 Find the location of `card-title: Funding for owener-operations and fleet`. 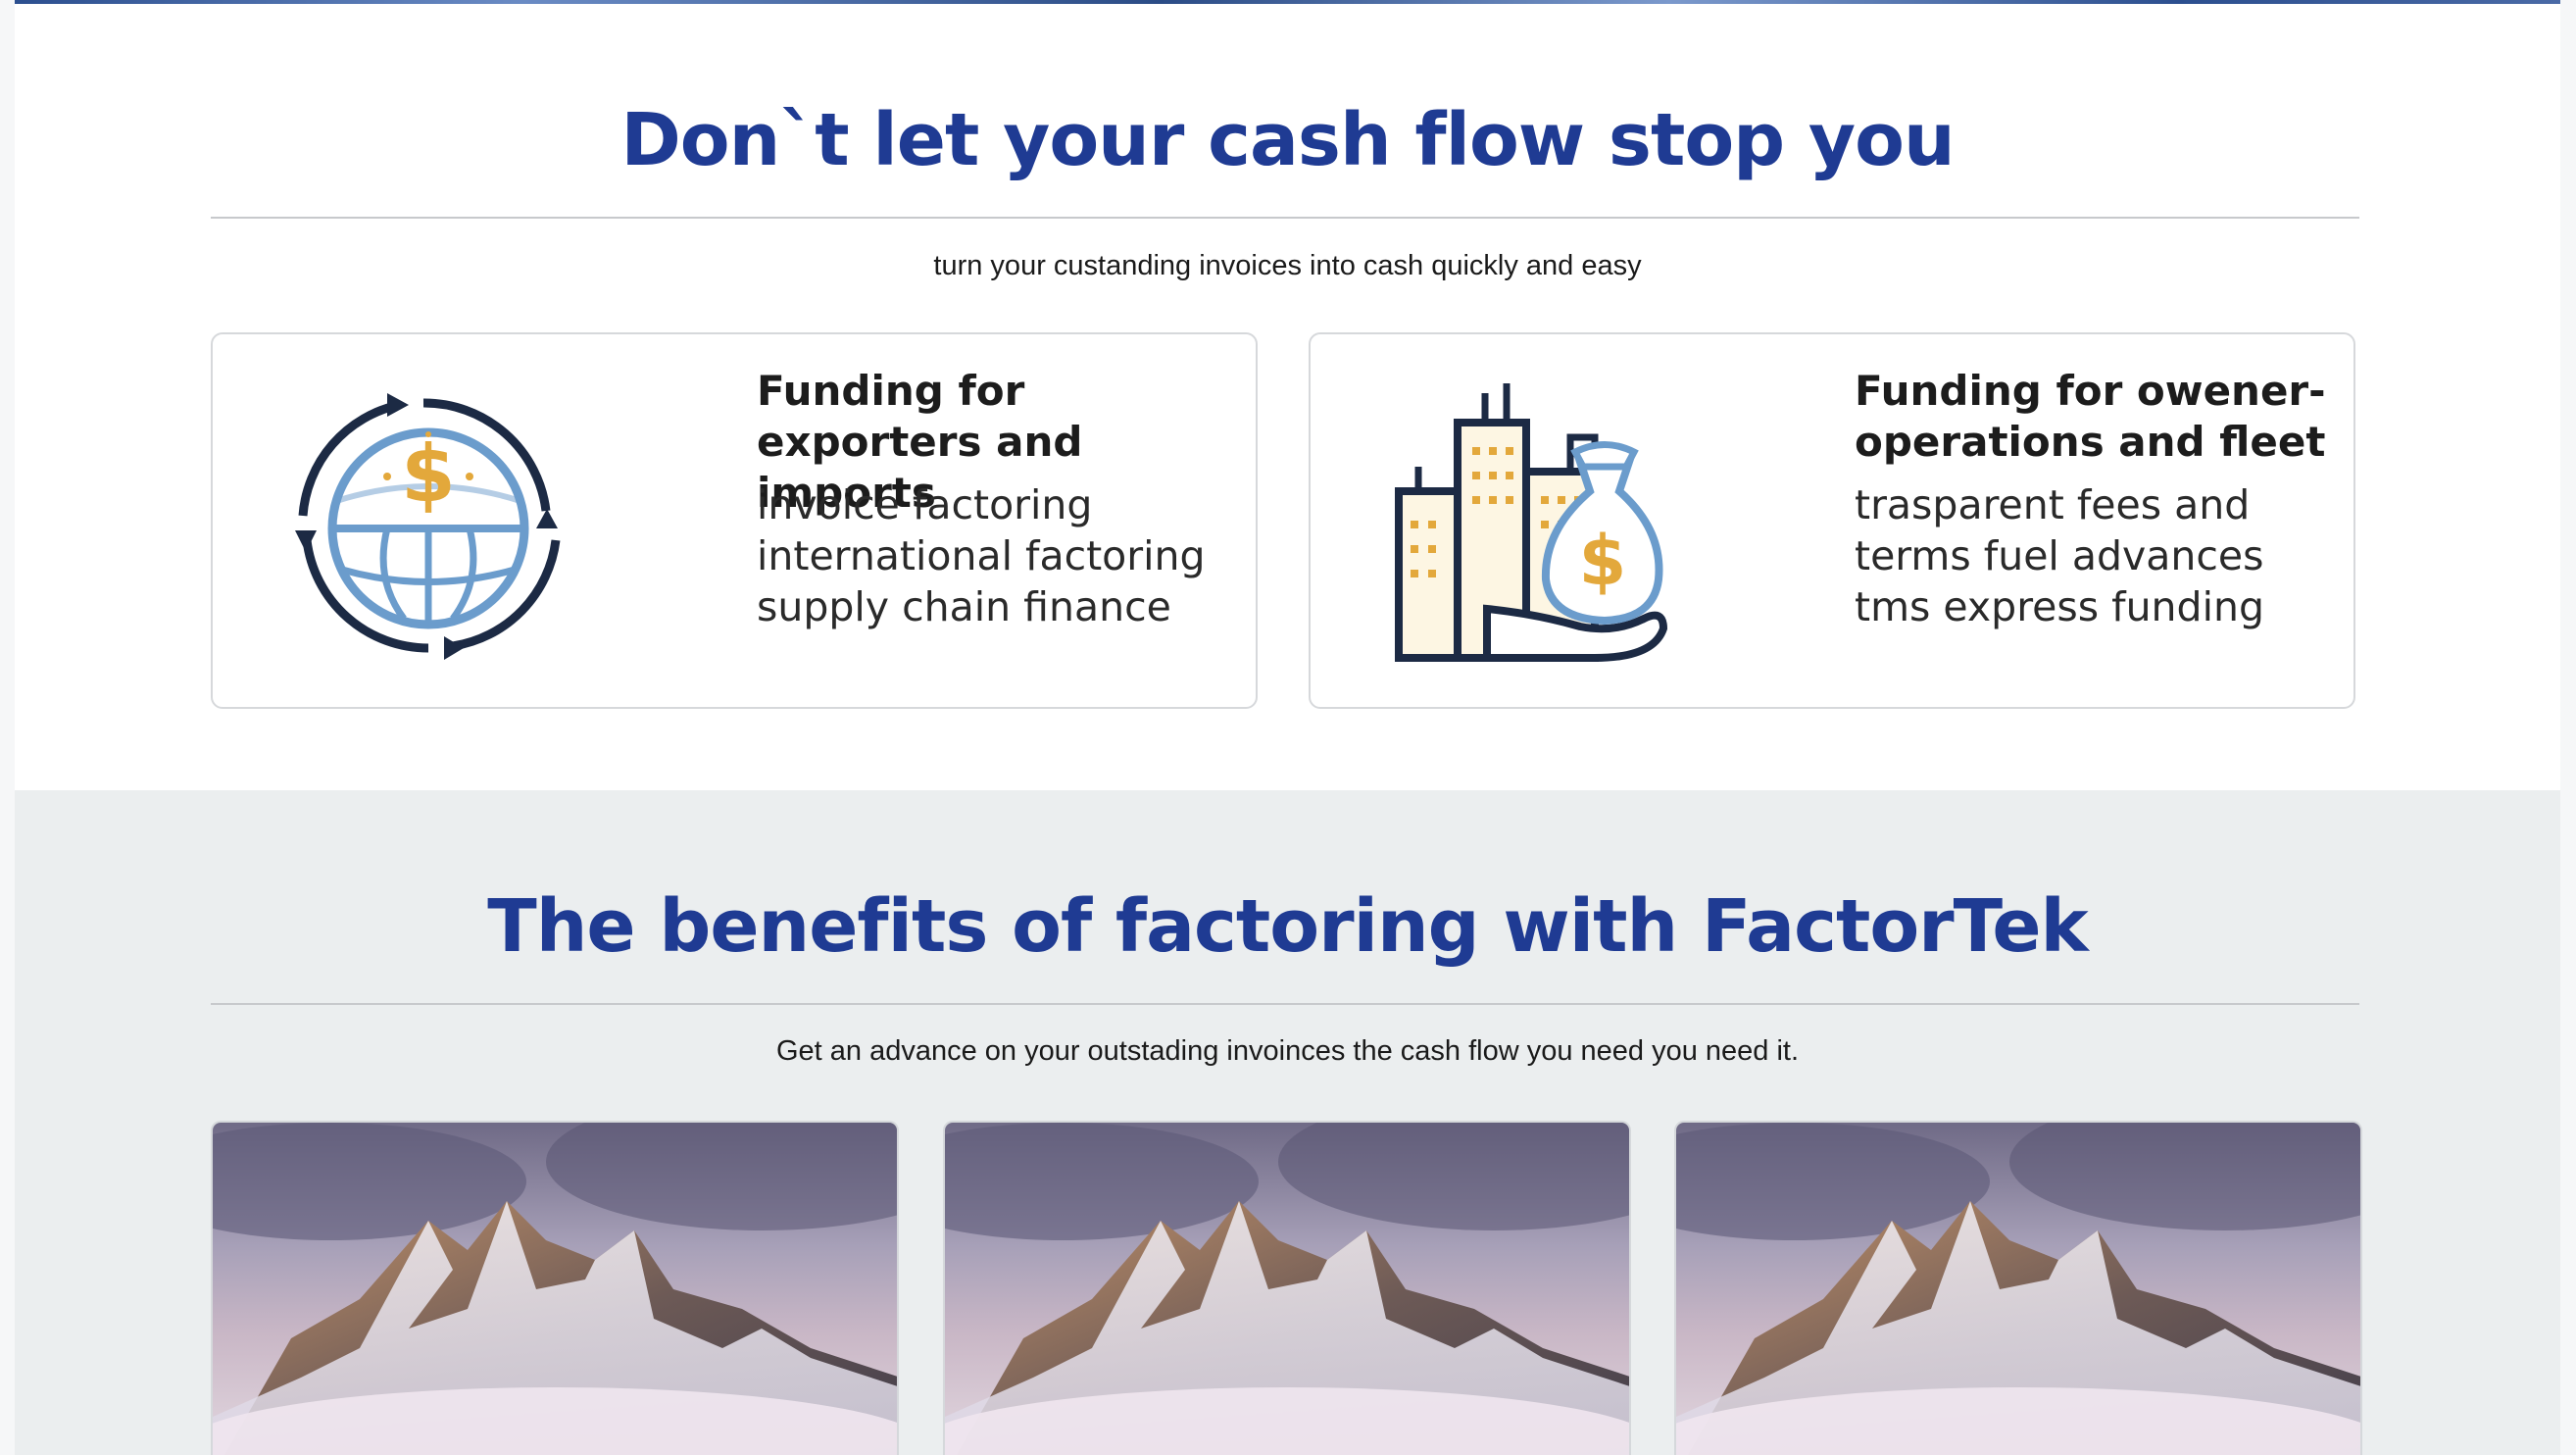

card-title: Funding for owener-operations and fleet is located at coordinates (2090, 416).